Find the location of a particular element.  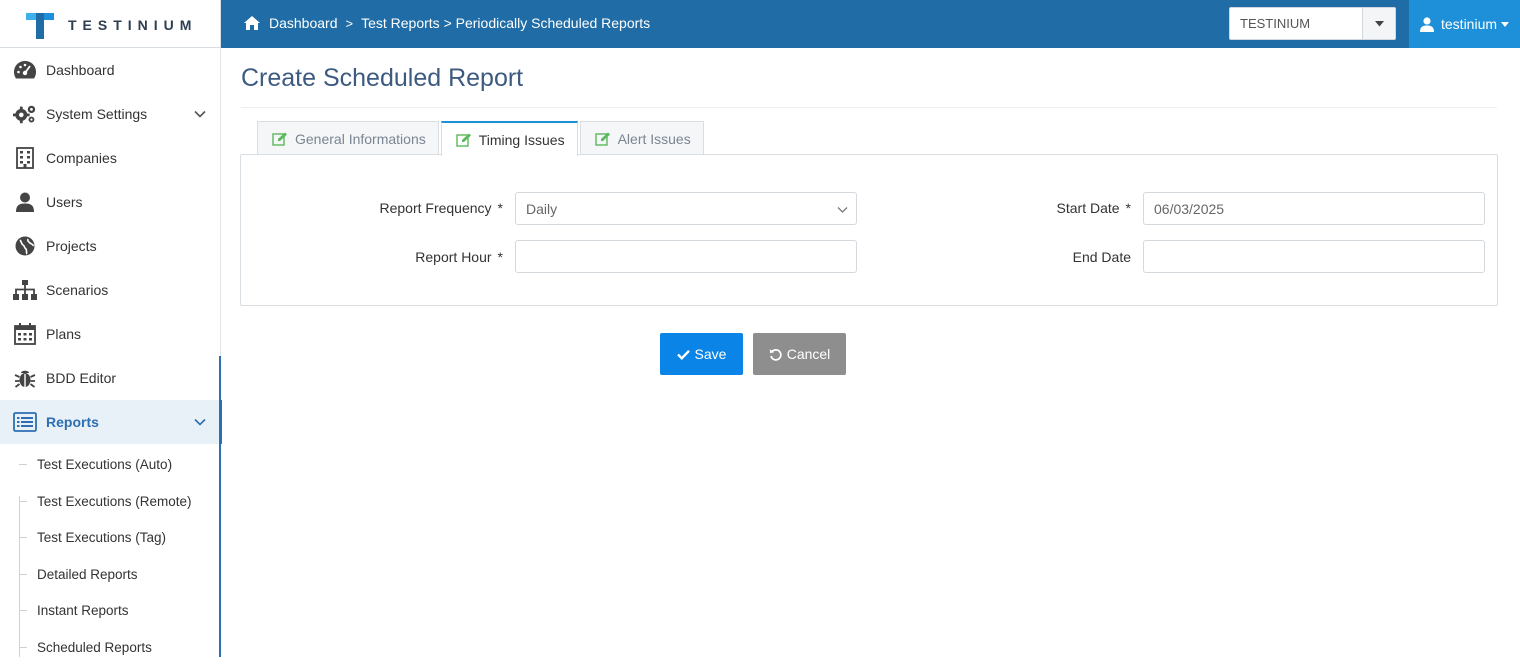

sidebar-item-users: Users is located at coordinates (110, 202).